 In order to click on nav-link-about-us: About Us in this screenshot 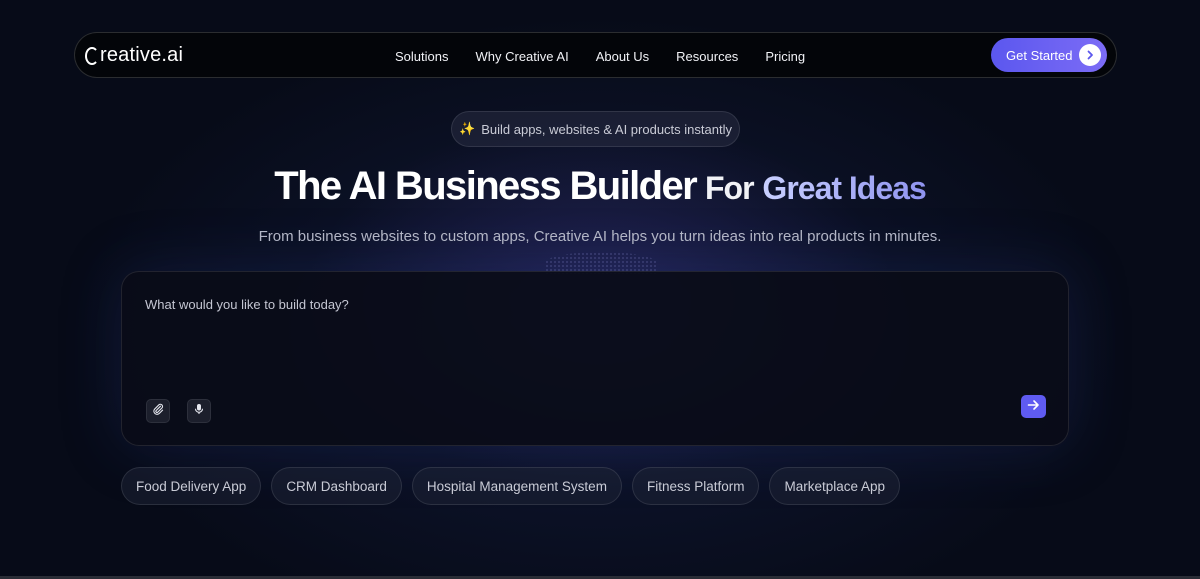, I will do `click(622, 56)`.